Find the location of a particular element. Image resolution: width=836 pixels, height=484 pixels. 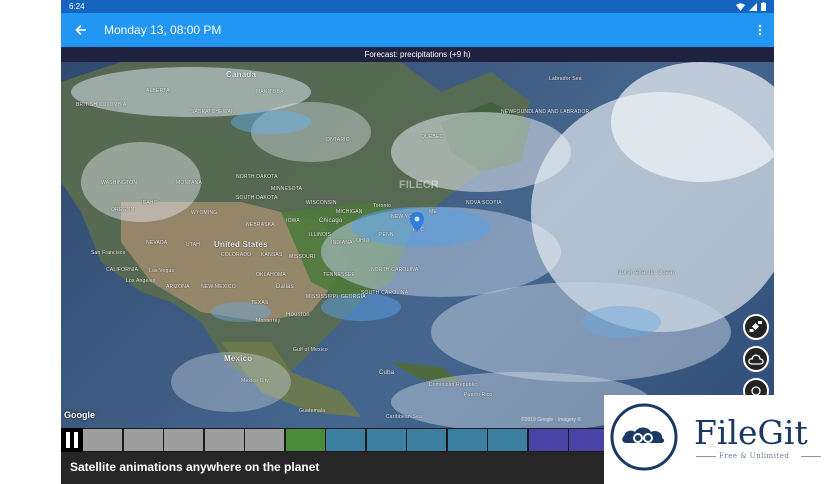

page-title: Monday 13, 08:00 PM is located at coordinates (163, 30).